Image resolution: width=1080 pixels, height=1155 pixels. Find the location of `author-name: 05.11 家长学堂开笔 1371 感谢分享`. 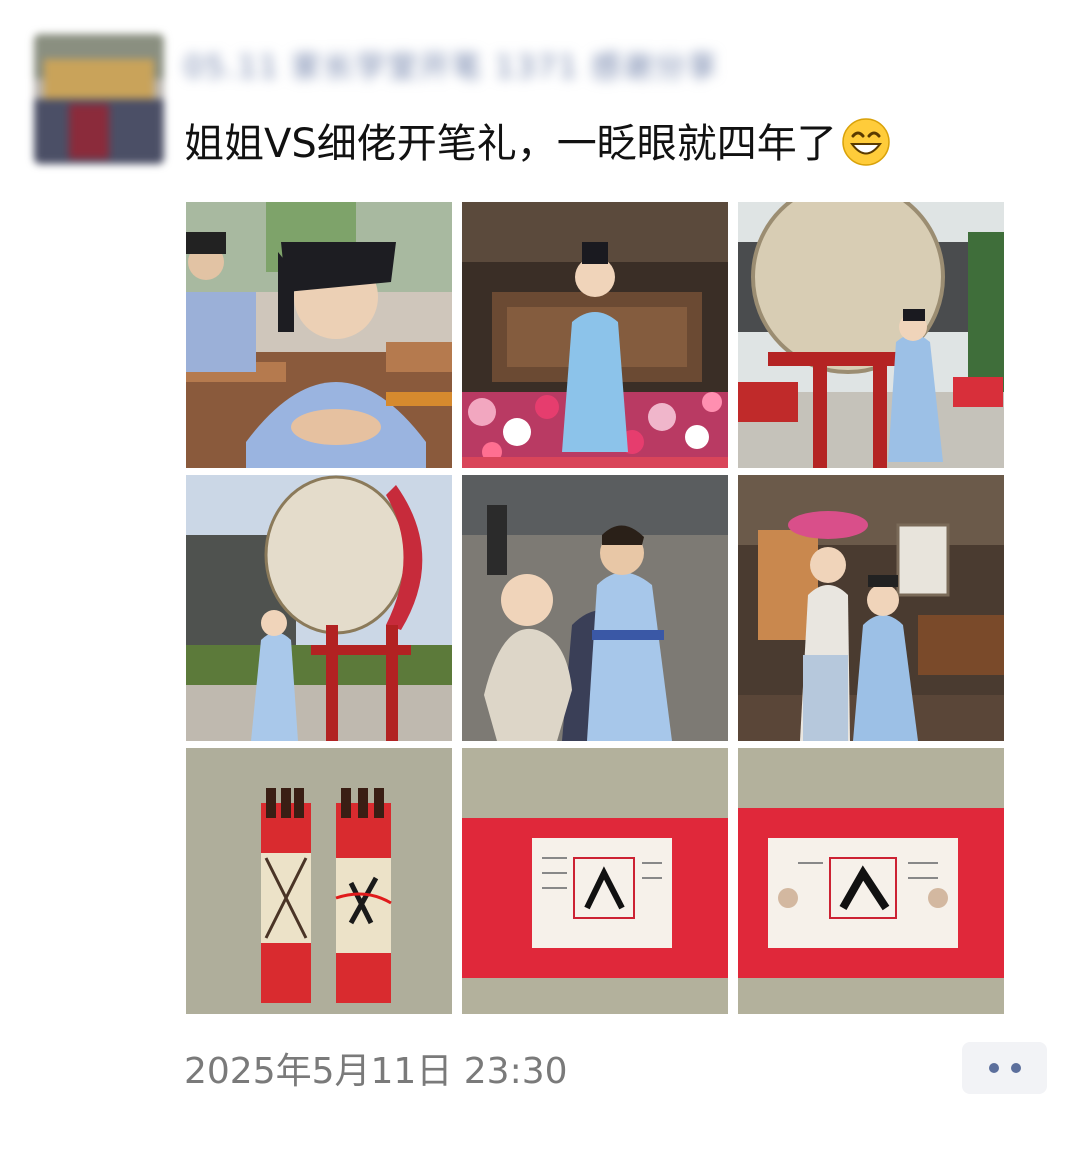

author-name: 05.11 家长学堂开笔 1371 感谢分享 is located at coordinates (502, 68).